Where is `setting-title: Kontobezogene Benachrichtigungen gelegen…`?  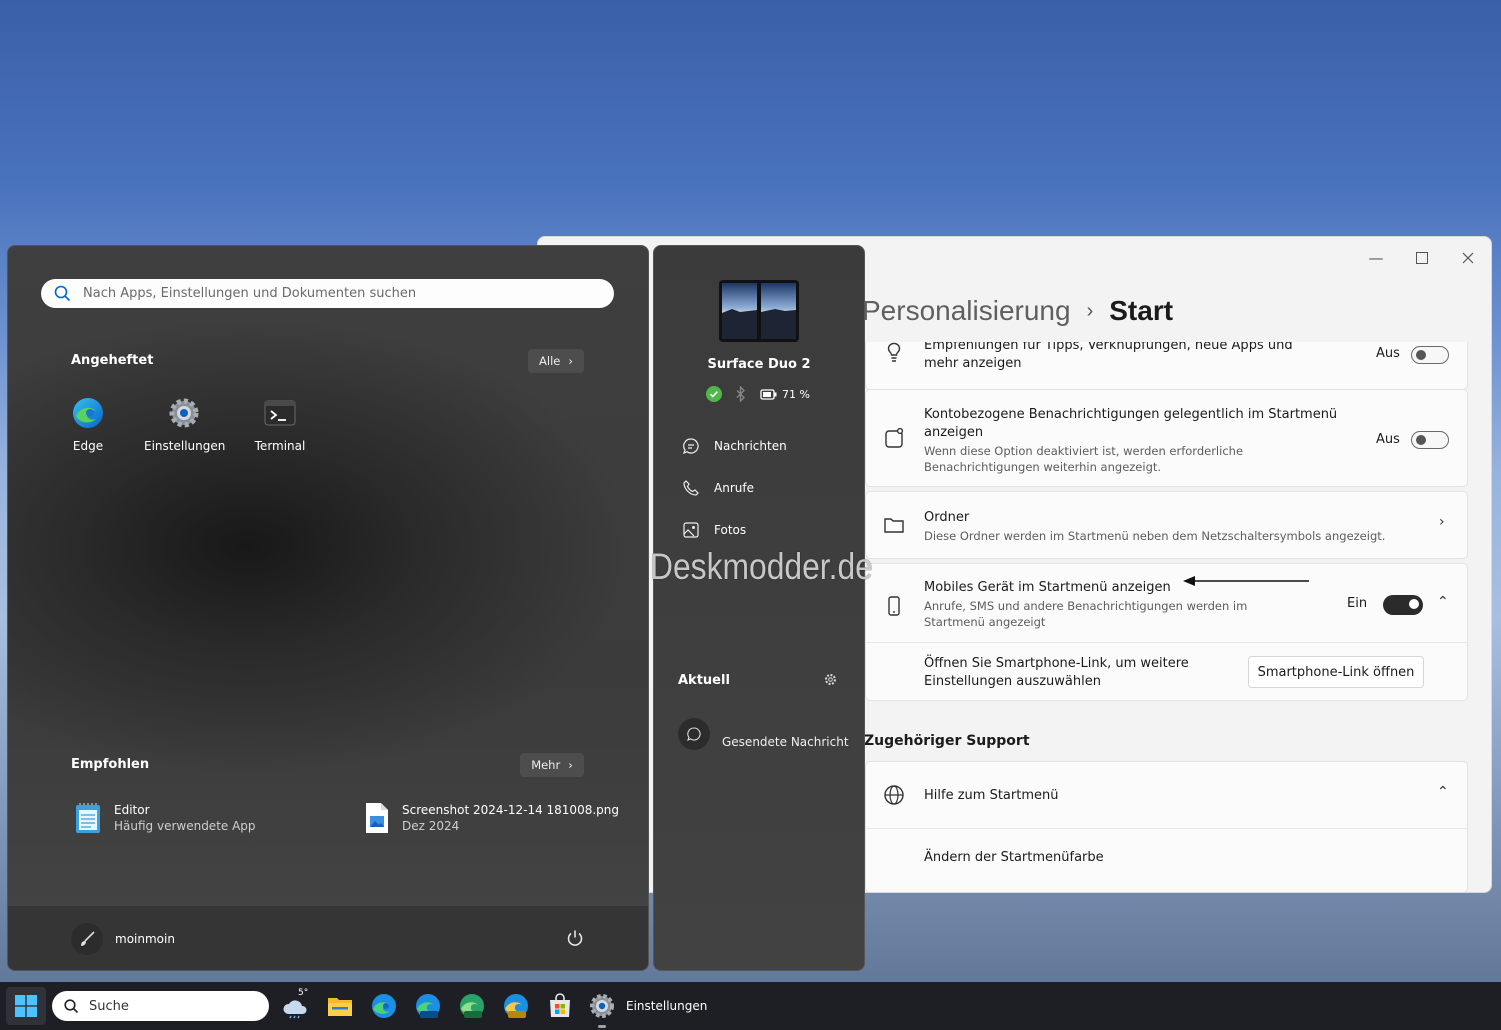
setting-title: Kontobezogene Benachrichtigungen gelegen… is located at coordinates (1131, 423).